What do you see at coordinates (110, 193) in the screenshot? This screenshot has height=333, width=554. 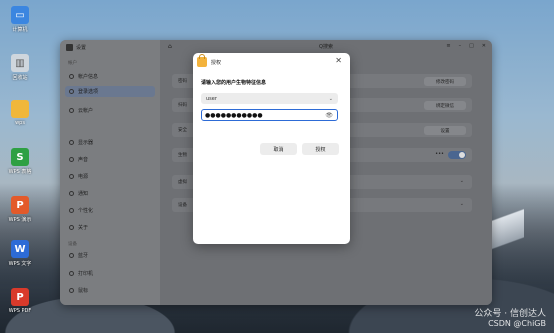 I see `sidebar-item-notification: 通知` at bounding box center [110, 193].